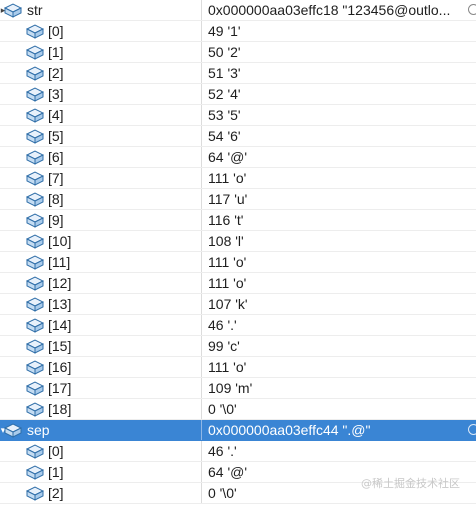 This screenshot has height=507, width=476. Describe the element at coordinates (56, 94) in the screenshot. I see `variable-name: [3]` at that location.